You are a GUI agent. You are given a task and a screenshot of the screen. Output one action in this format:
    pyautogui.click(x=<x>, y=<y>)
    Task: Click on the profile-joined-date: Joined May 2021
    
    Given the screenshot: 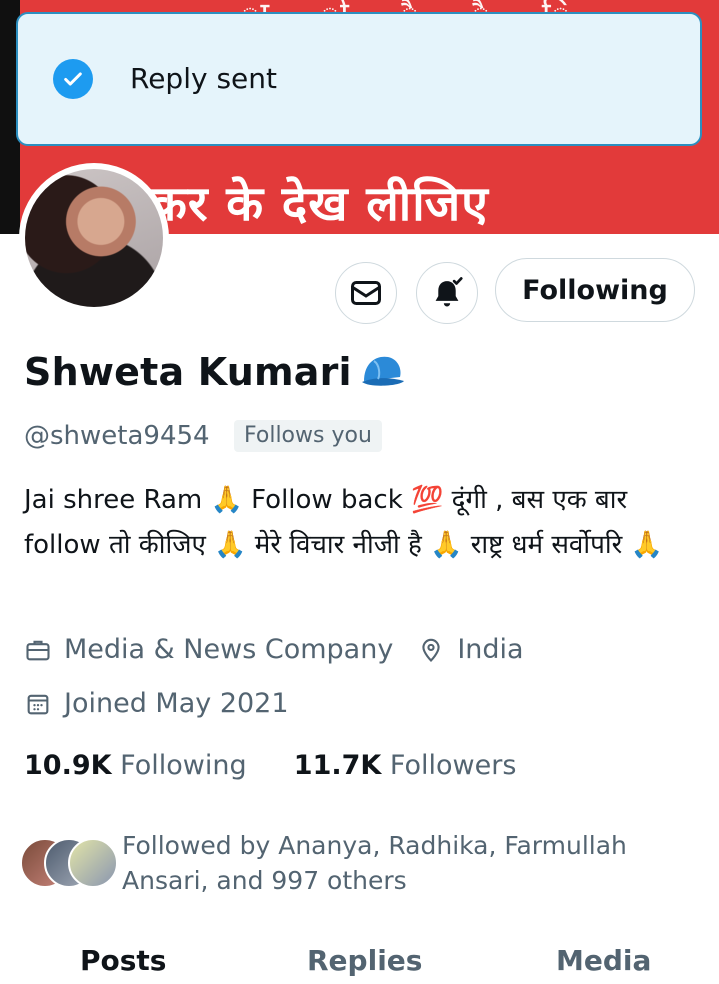 What is the action you would take?
    pyautogui.click(x=176, y=703)
    